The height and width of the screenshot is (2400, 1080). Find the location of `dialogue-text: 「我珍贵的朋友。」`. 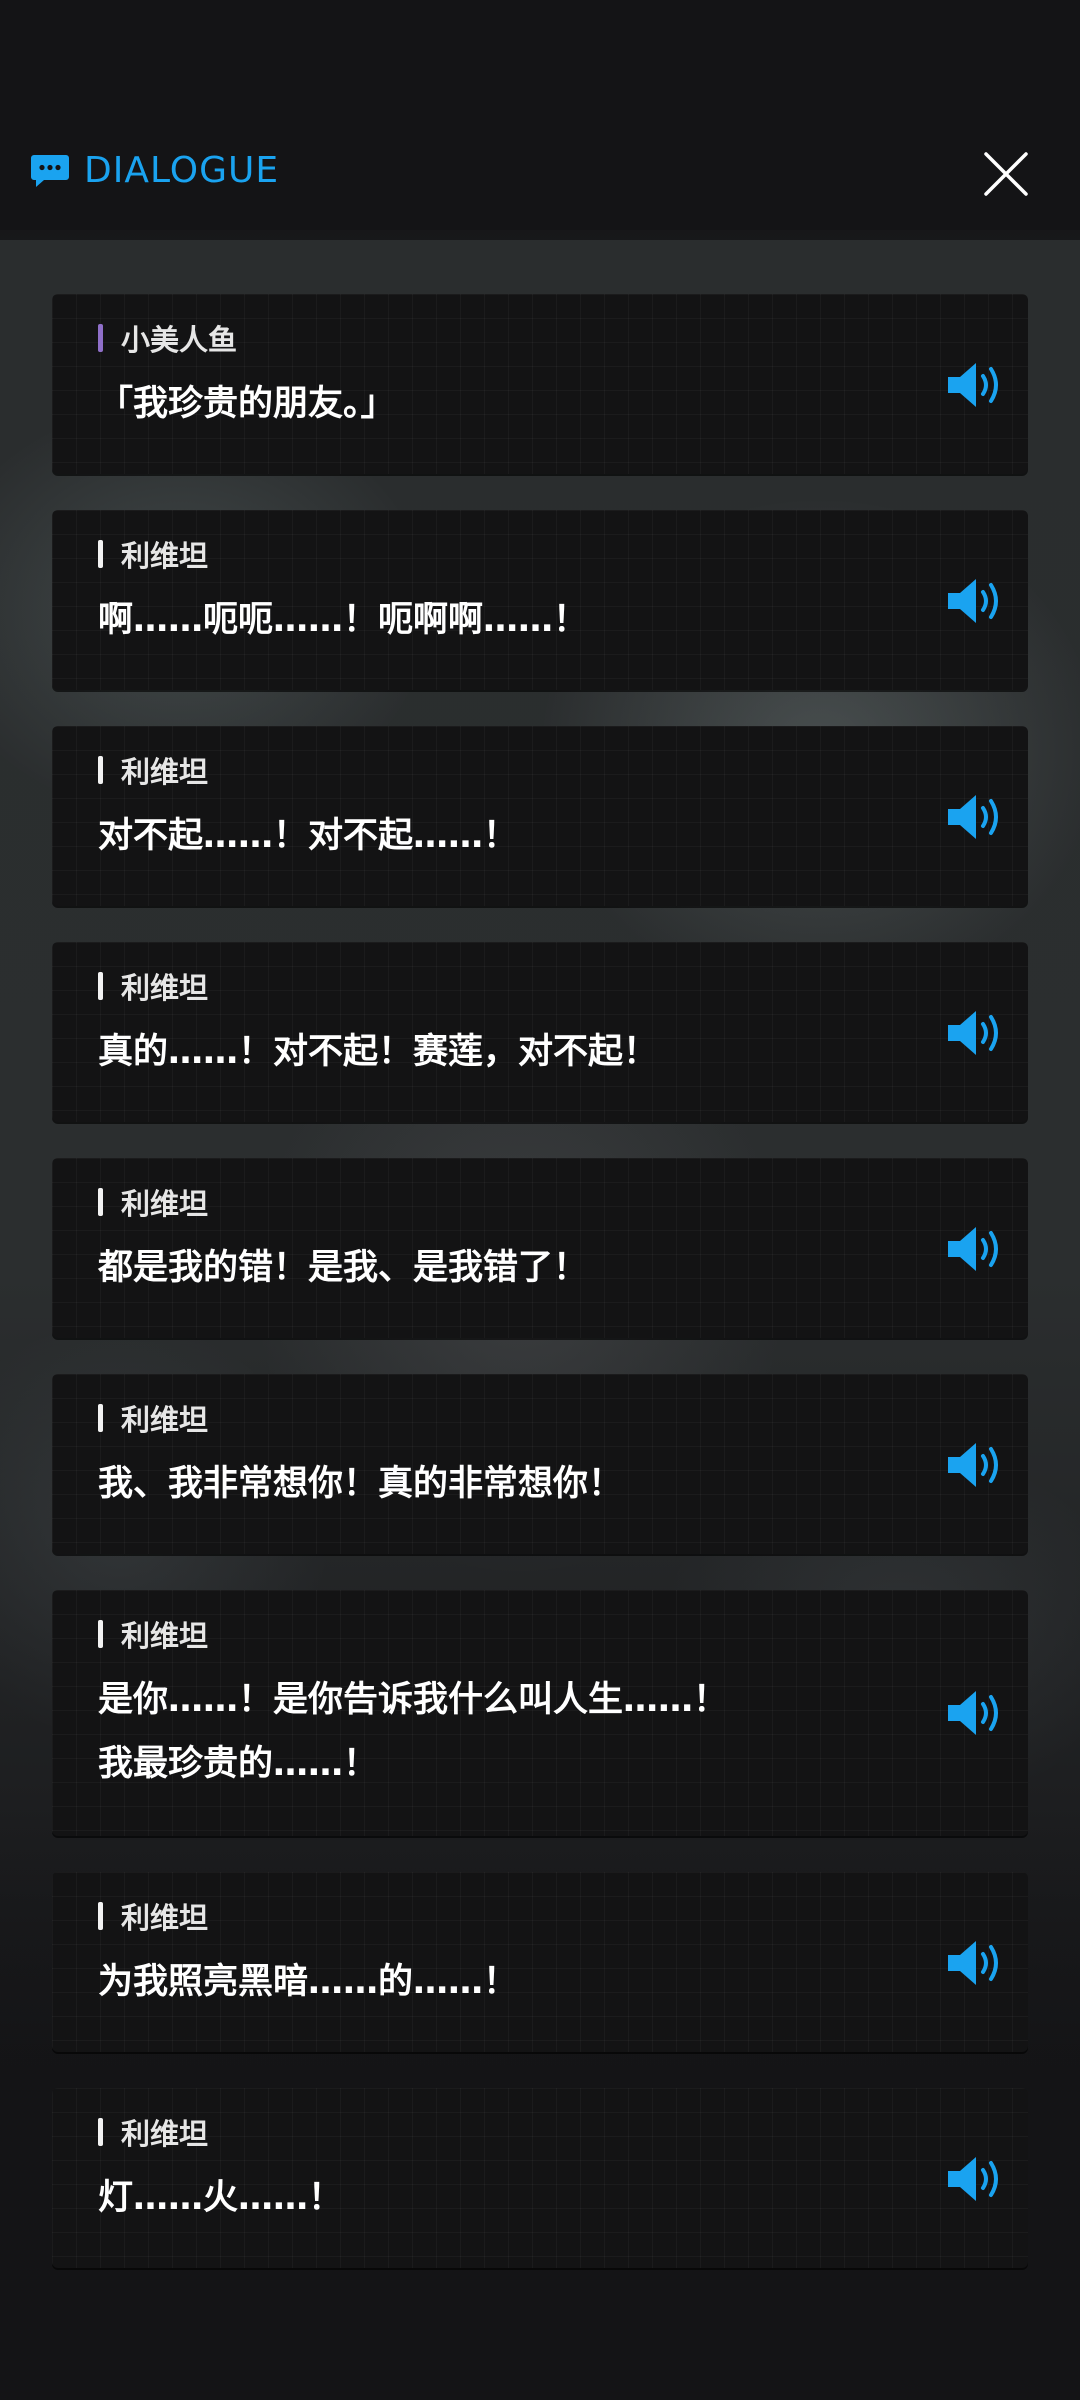

dialogue-text: 「我珍贵的朋友。」 is located at coordinates (493, 404).